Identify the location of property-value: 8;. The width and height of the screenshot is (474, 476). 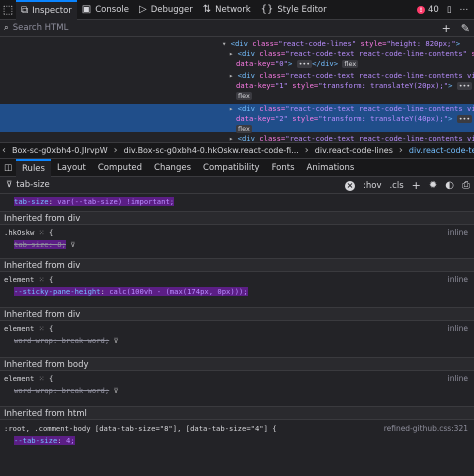
(61, 244).